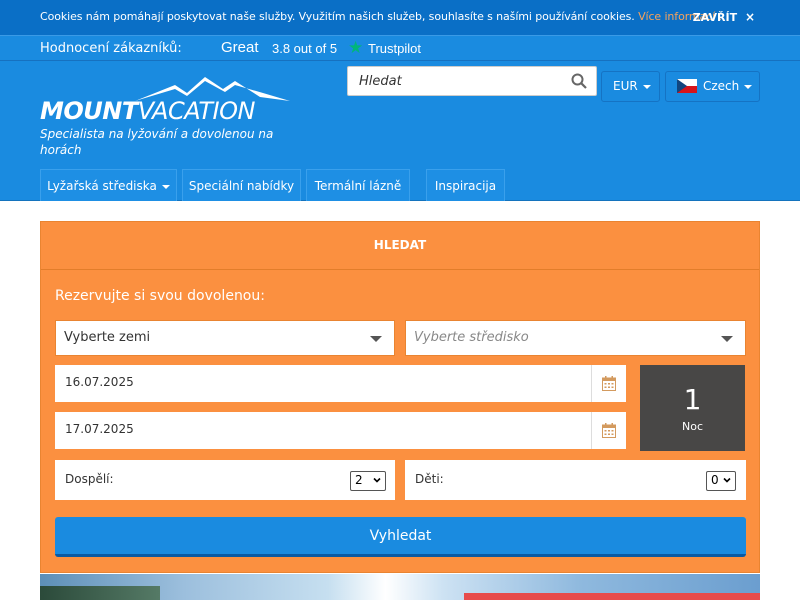  Describe the element at coordinates (102, 186) in the screenshot. I see `nav-item-label: Lyžařská střediska` at that location.